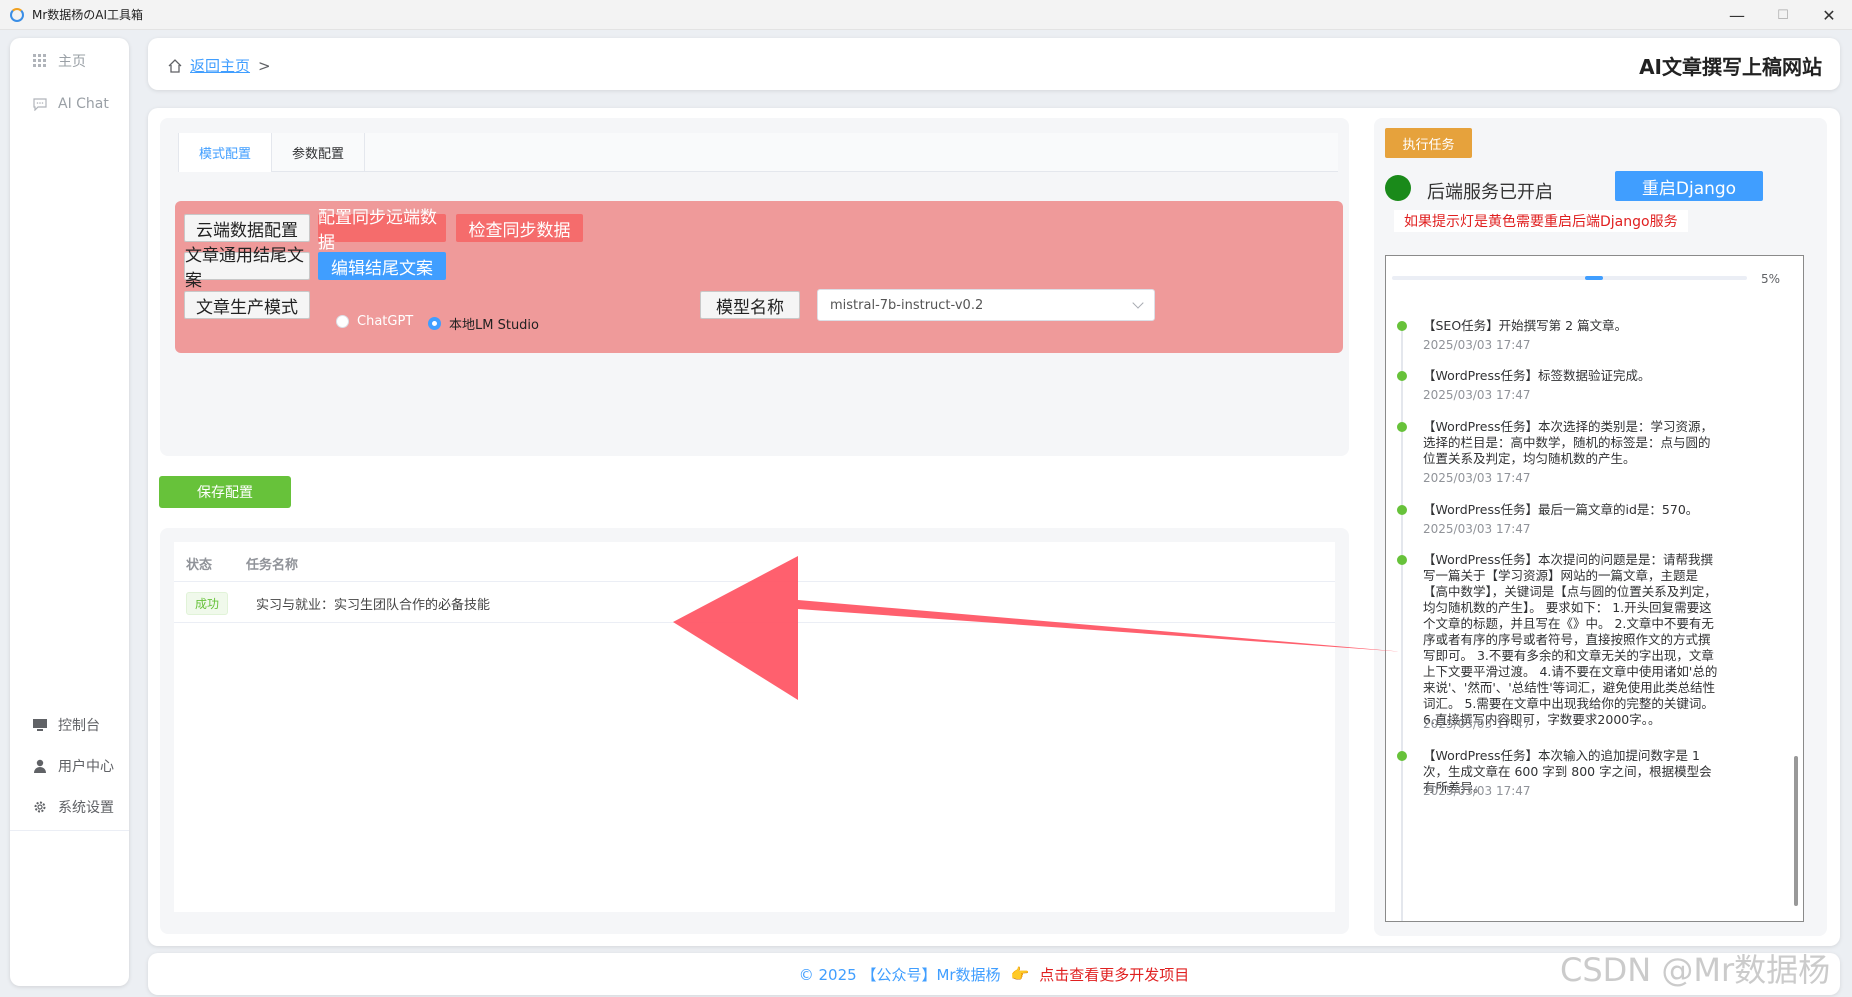 This screenshot has width=1852, height=997. I want to click on title-bar: Mr数据杨のAI工具箱 — ☐ ✕, so click(926, 15).